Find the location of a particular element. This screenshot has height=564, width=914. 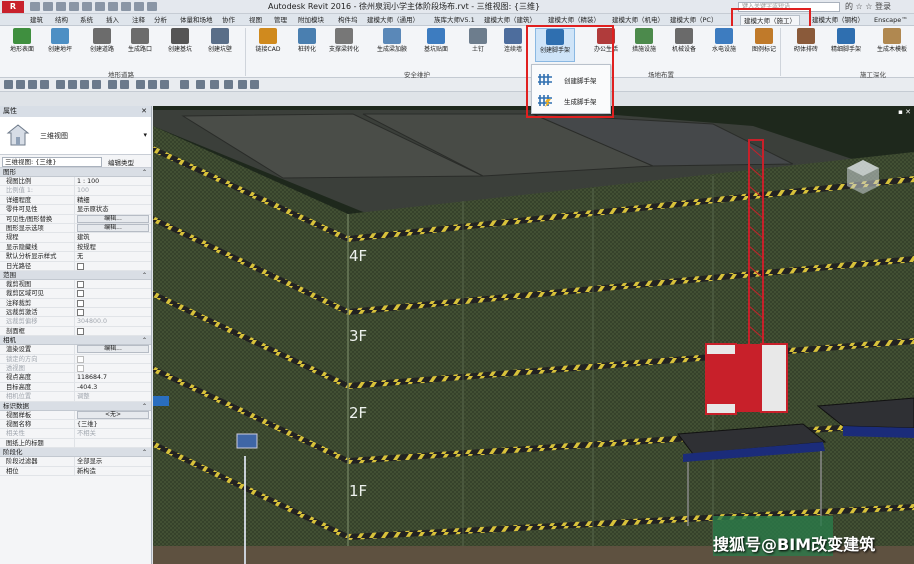

viewport-controls: ▪ ✕ is located at coordinates (904, 112).